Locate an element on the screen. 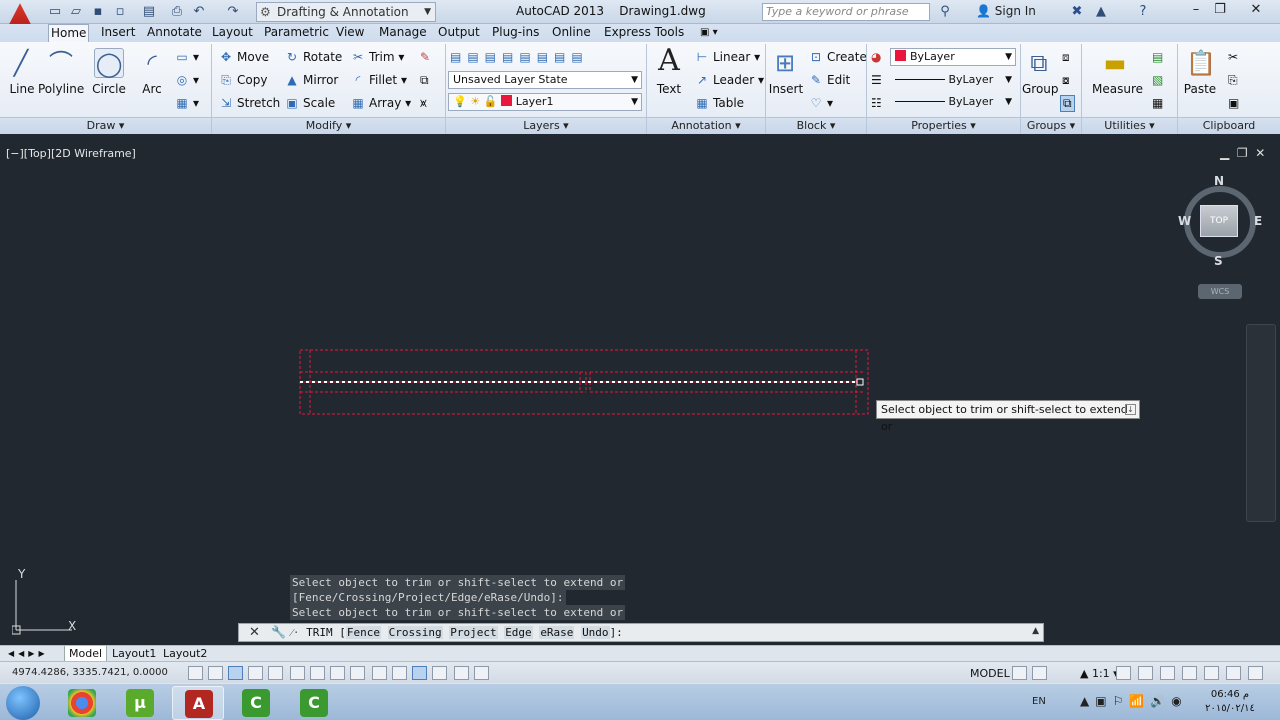  copy-button: ⎘ Copy is located at coordinates (242, 80).